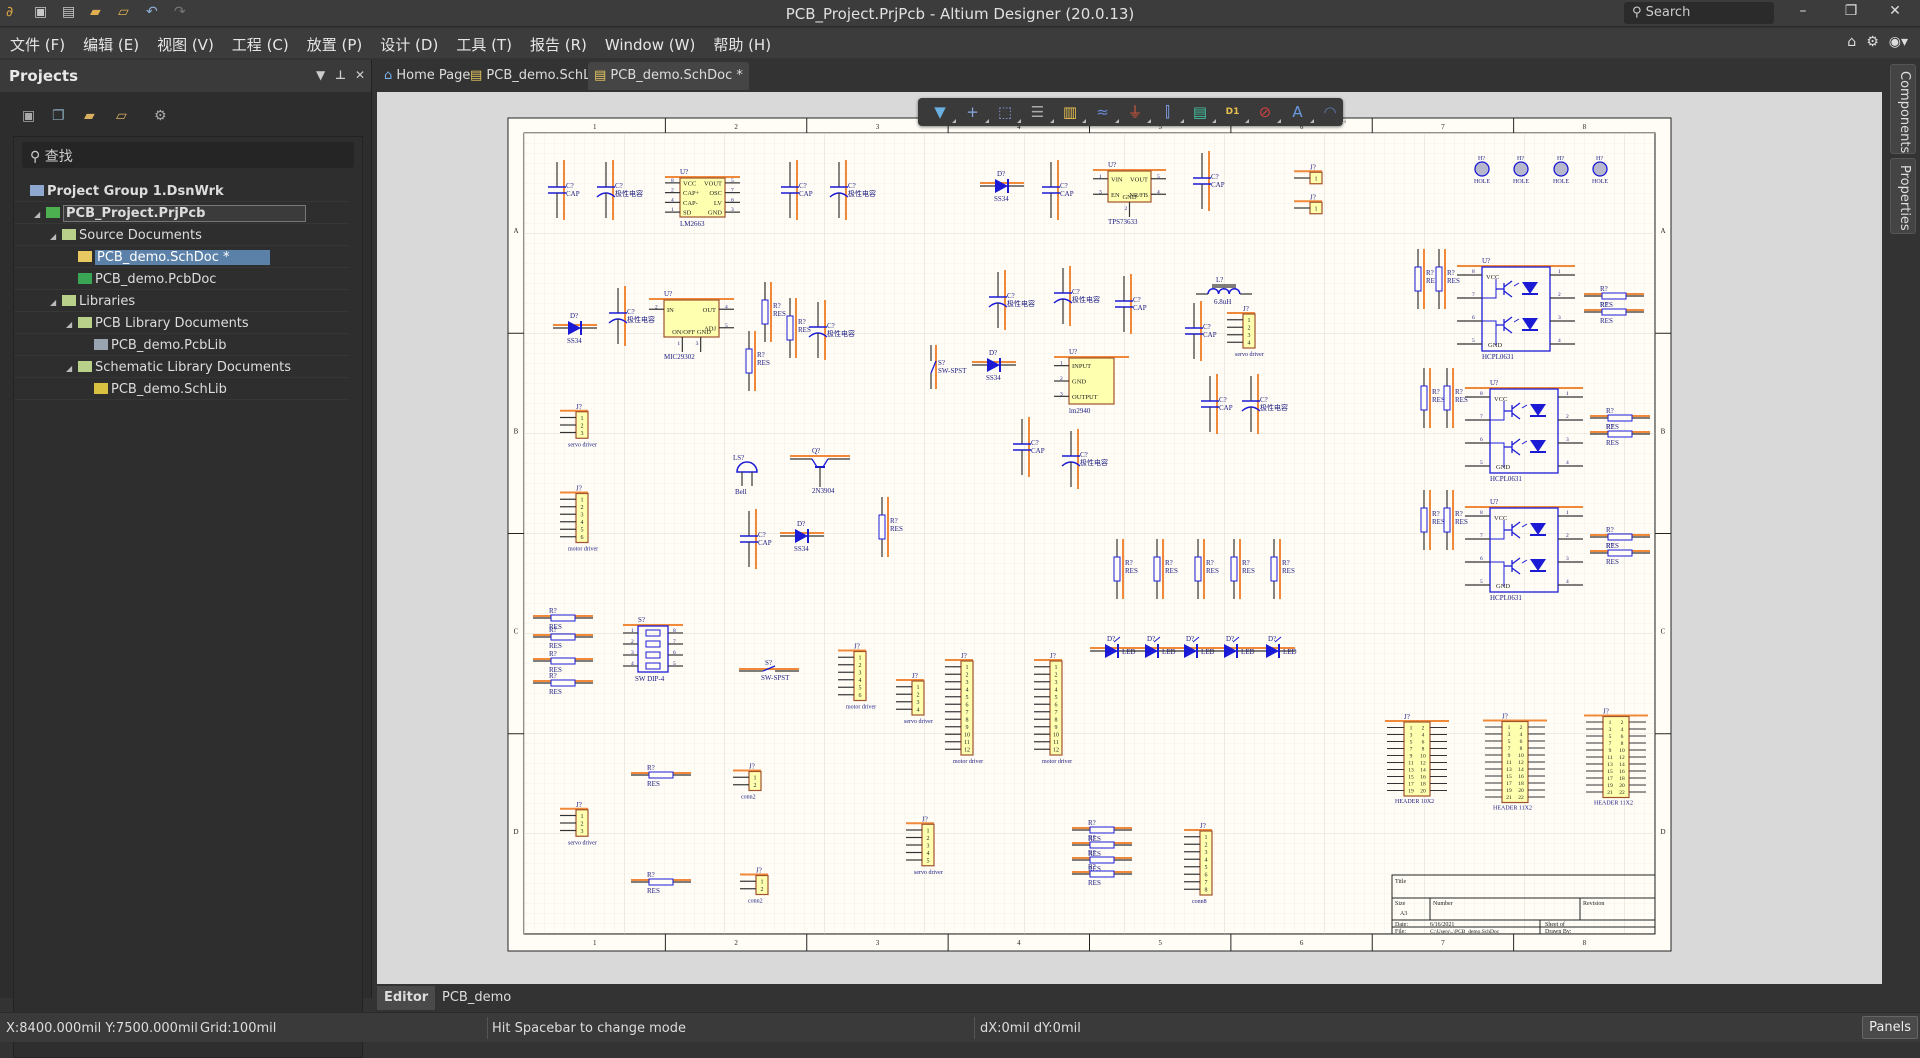 The height and width of the screenshot is (1058, 1920). I want to click on place-arc-tool-icon: ◠, so click(1332, 112).